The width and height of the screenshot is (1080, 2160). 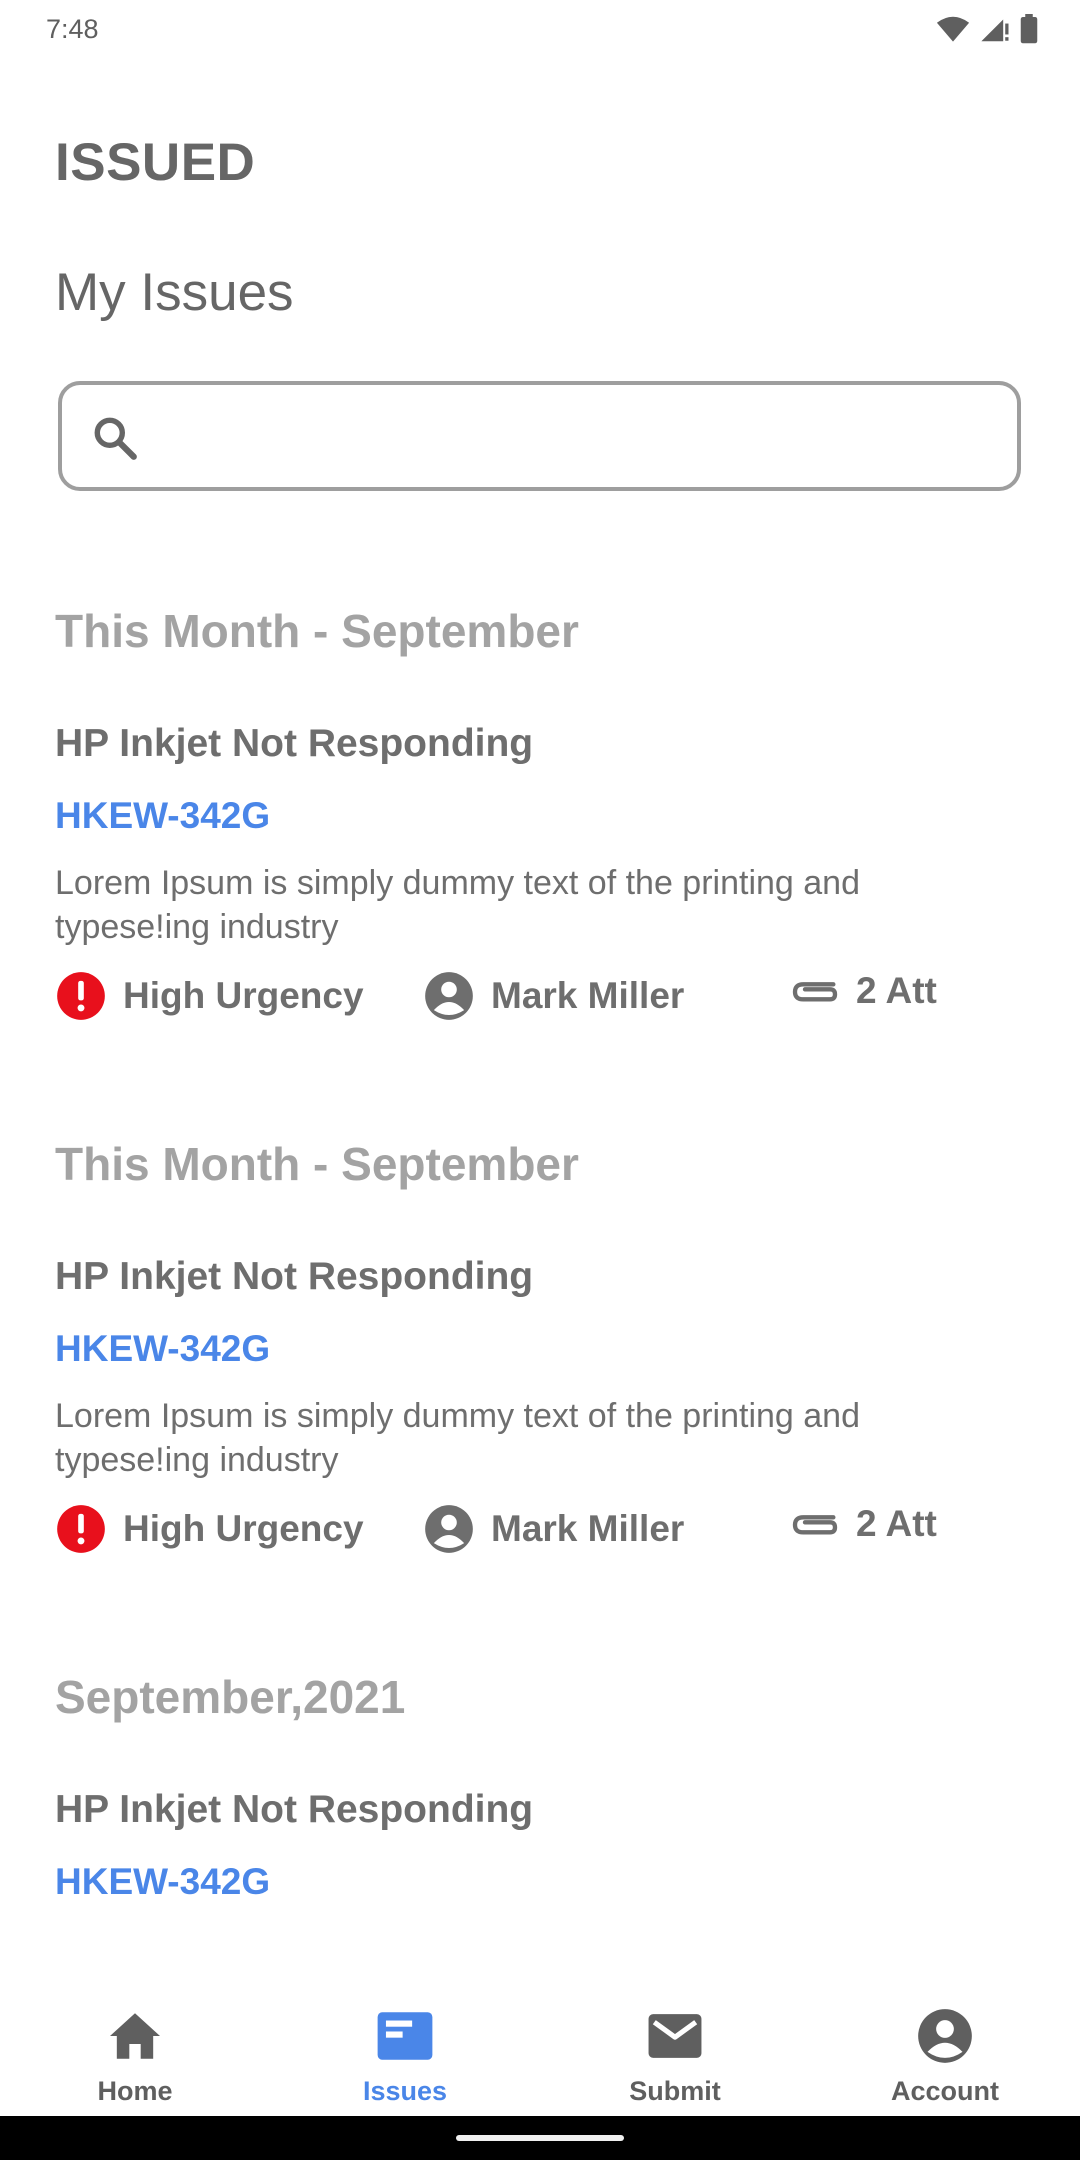 What do you see at coordinates (115, 438) in the screenshot?
I see `search-icon` at bounding box center [115, 438].